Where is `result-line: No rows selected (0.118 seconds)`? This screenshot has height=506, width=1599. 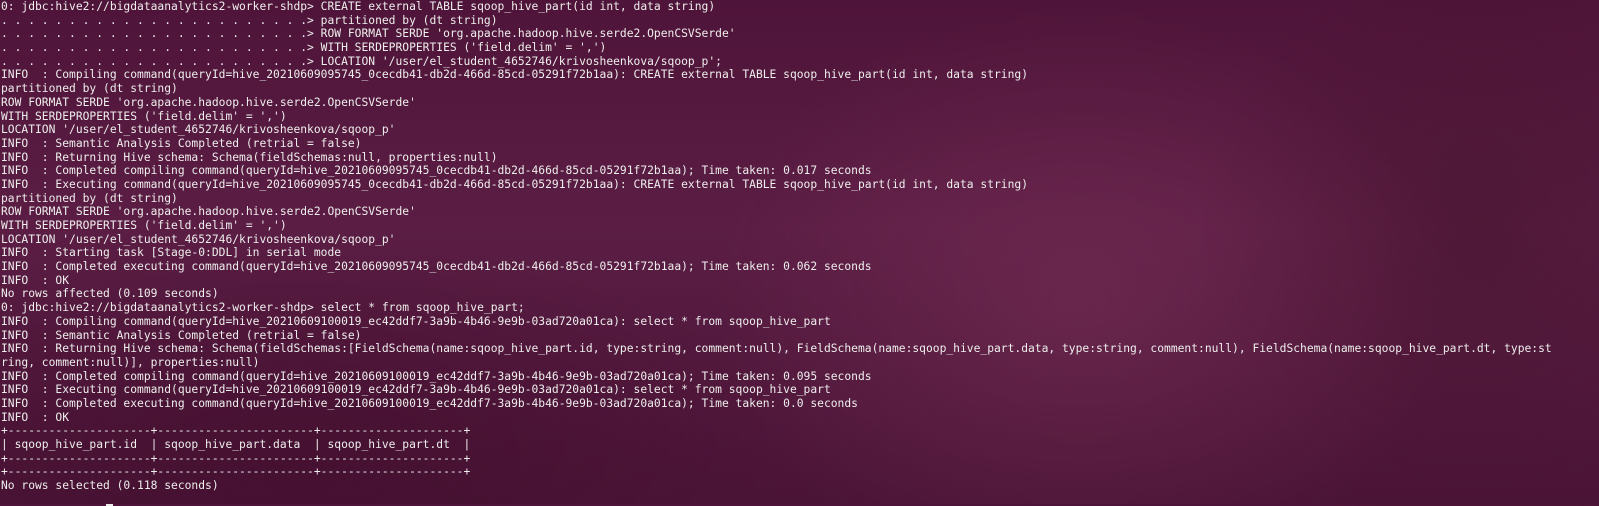 result-line: No rows selected (0.118 seconds) is located at coordinates (110, 486).